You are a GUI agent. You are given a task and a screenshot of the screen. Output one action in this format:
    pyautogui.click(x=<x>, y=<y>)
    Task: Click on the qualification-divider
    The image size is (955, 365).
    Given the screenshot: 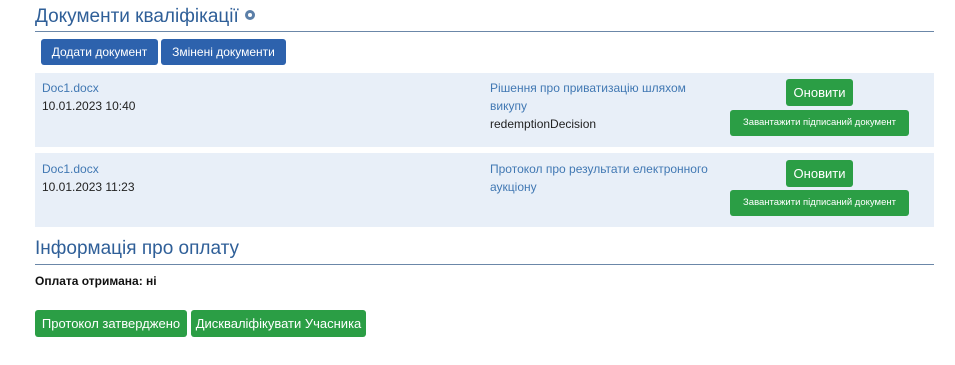 What is the action you would take?
    pyautogui.click(x=484, y=31)
    